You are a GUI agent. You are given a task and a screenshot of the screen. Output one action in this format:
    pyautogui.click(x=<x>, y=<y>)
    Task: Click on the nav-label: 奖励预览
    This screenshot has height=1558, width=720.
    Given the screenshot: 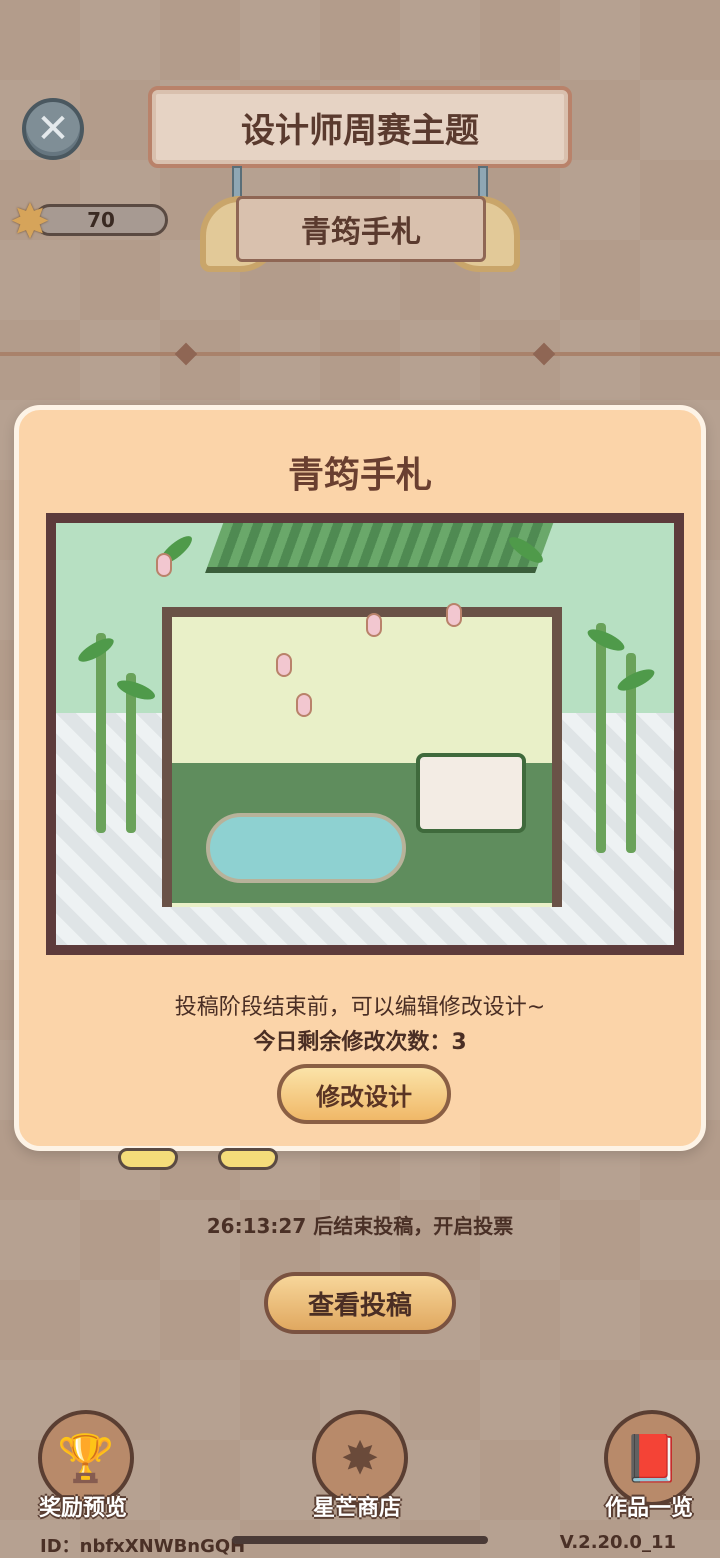 What is the action you would take?
    pyautogui.click(x=82, y=1508)
    